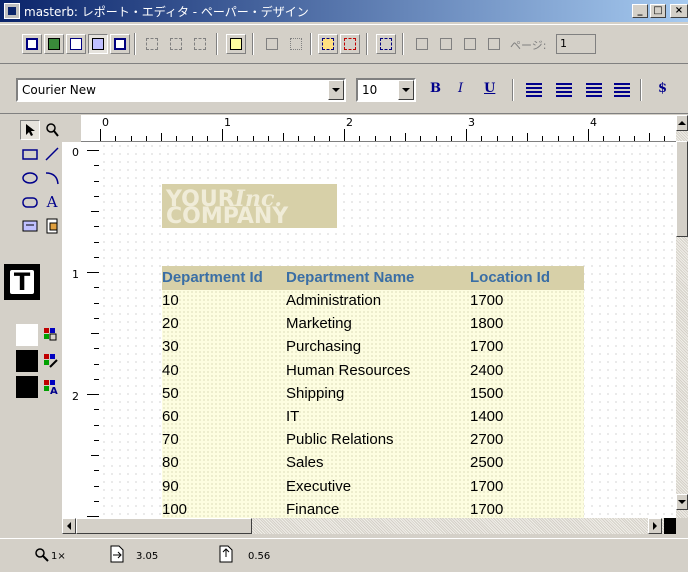 This screenshot has height=572, width=688. Describe the element at coordinates (534, 90) in the screenshot. I see `align-left-icon` at that location.